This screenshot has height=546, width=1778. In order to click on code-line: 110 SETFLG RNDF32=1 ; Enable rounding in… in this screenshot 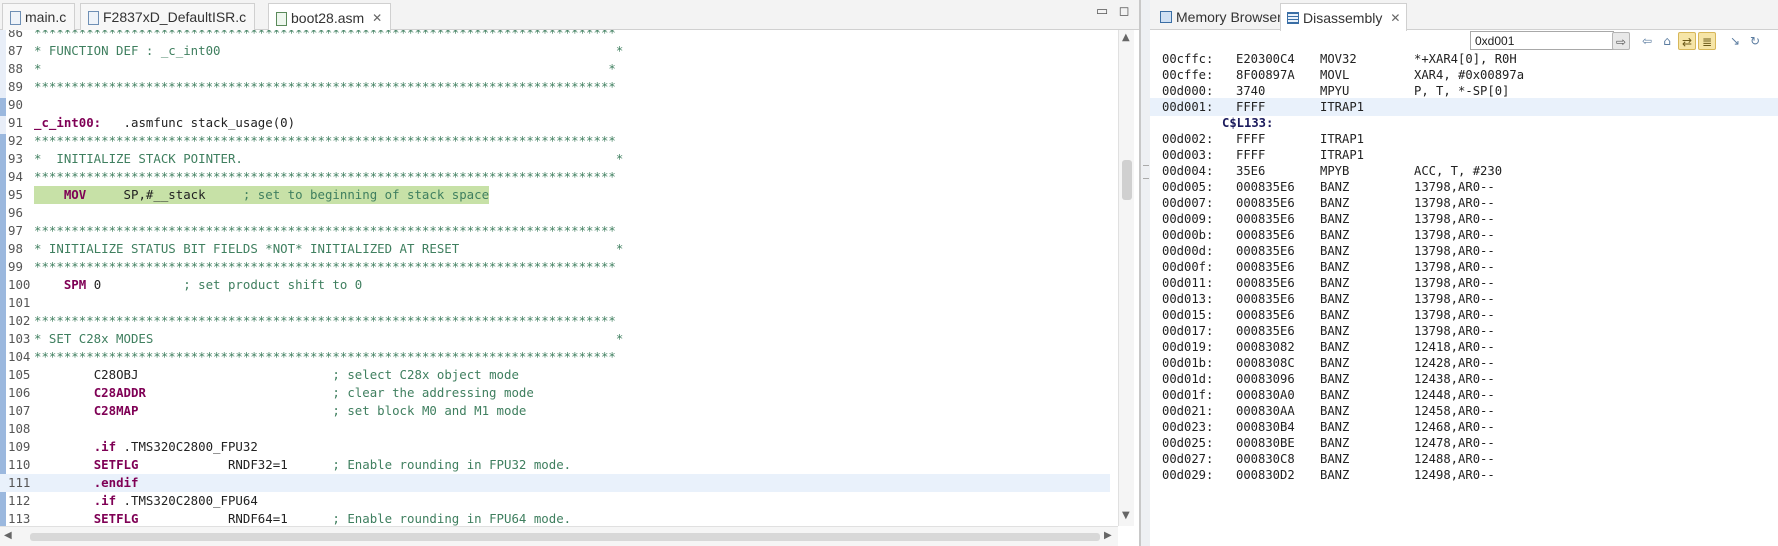, I will do `click(555, 465)`.